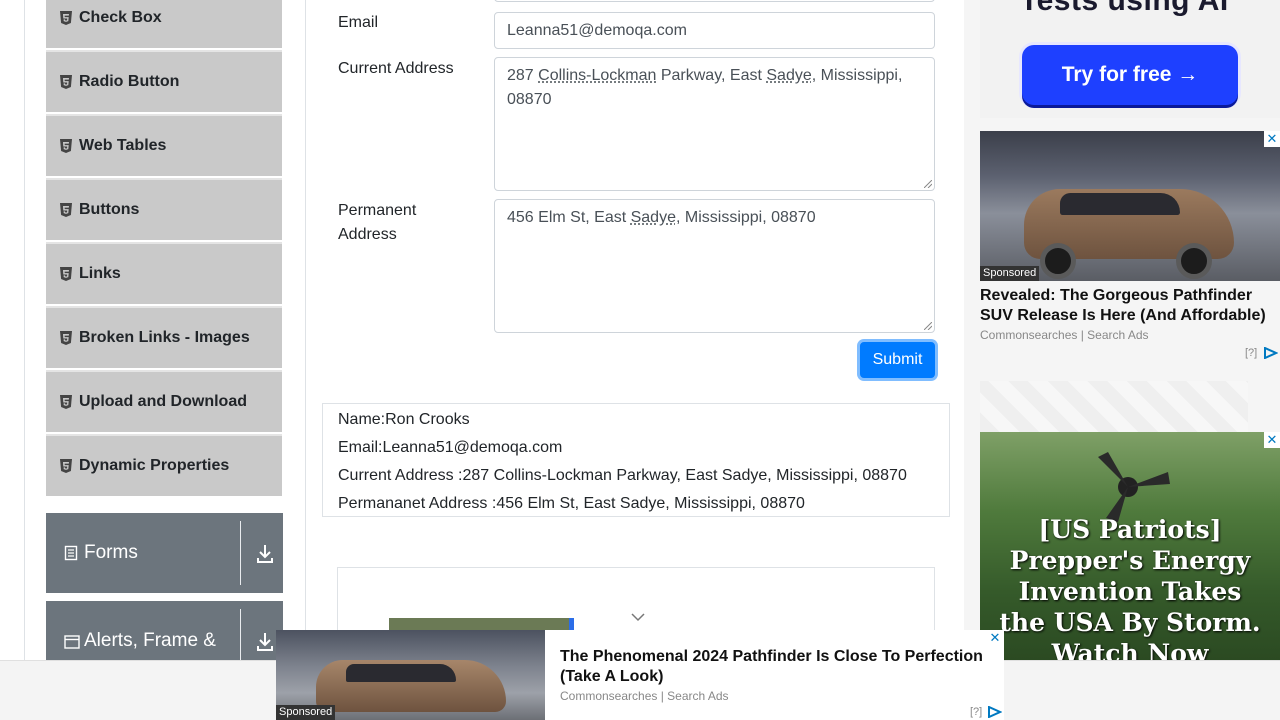 This screenshot has height=720, width=1280. What do you see at coordinates (377, 210) in the screenshot?
I see `permanent-label-line1: Permanent` at bounding box center [377, 210].